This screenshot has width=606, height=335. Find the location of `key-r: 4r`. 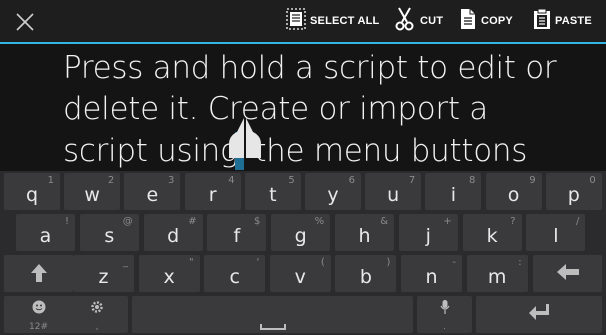

key-r: 4r is located at coordinates (212, 191).